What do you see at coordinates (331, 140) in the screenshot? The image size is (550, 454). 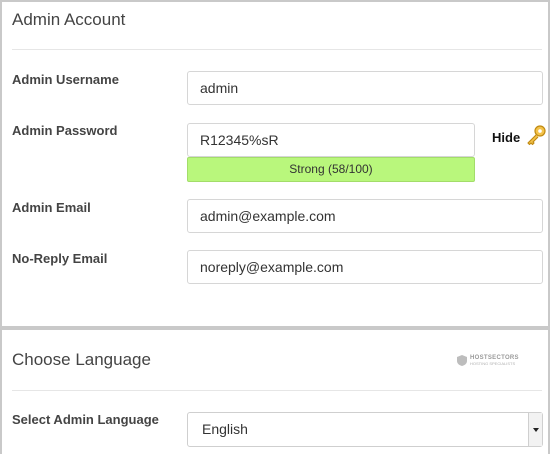 I see `admin-password-input: R12345%sR` at bounding box center [331, 140].